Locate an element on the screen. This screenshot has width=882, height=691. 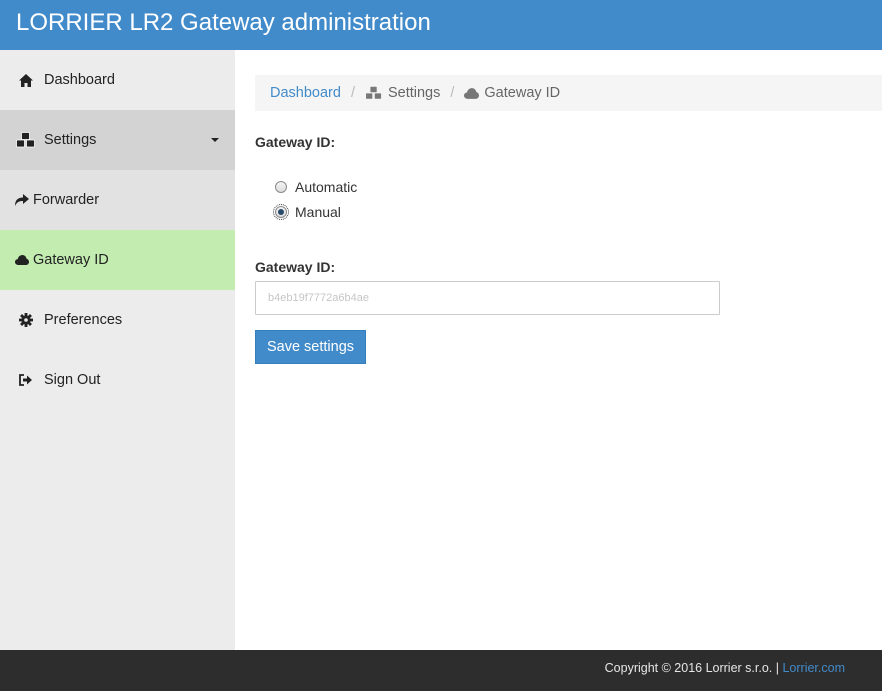
sidebar-item-gateway-id: Gateway ID is located at coordinates (117, 260).